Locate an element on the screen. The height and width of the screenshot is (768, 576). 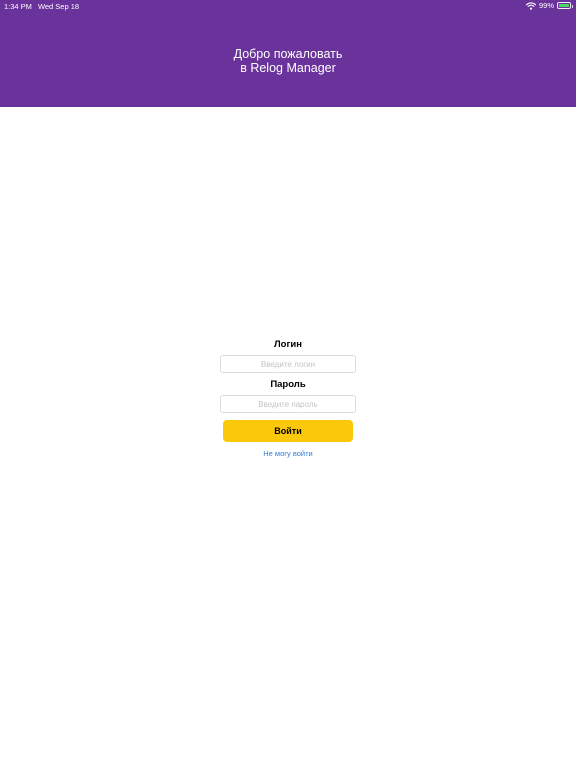
wifi-icon is located at coordinates (530, 5).